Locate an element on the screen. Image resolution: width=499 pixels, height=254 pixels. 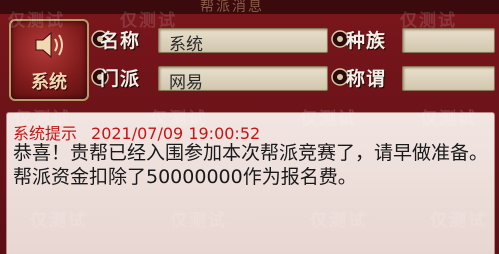
race-field is located at coordinates (448, 40).